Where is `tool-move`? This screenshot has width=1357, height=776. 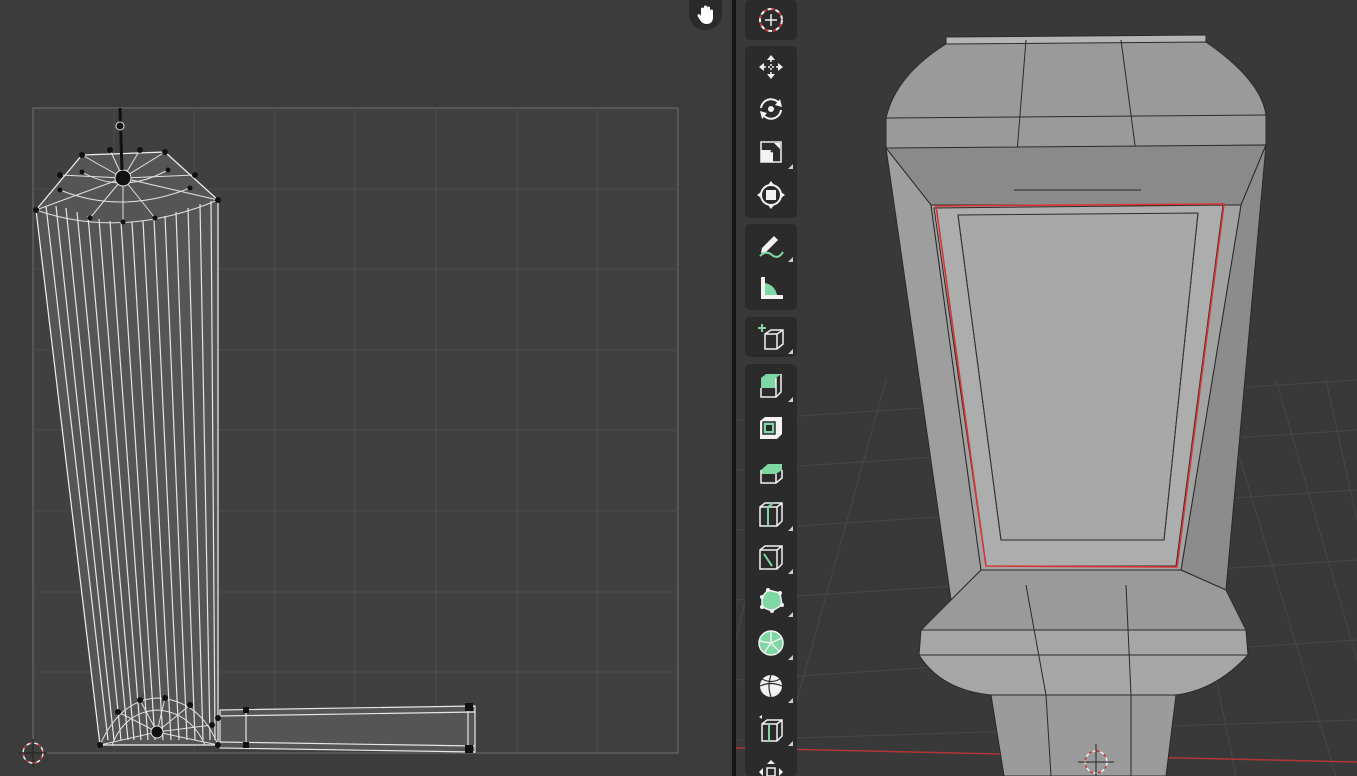 tool-move is located at coordinates (771, 67).